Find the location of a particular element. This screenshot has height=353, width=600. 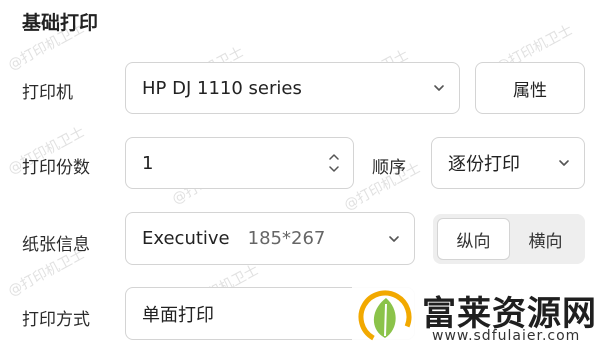

stepper-arrows is located at coordinates (334, 163).